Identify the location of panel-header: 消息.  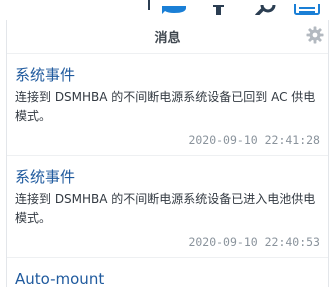
(167, 37).